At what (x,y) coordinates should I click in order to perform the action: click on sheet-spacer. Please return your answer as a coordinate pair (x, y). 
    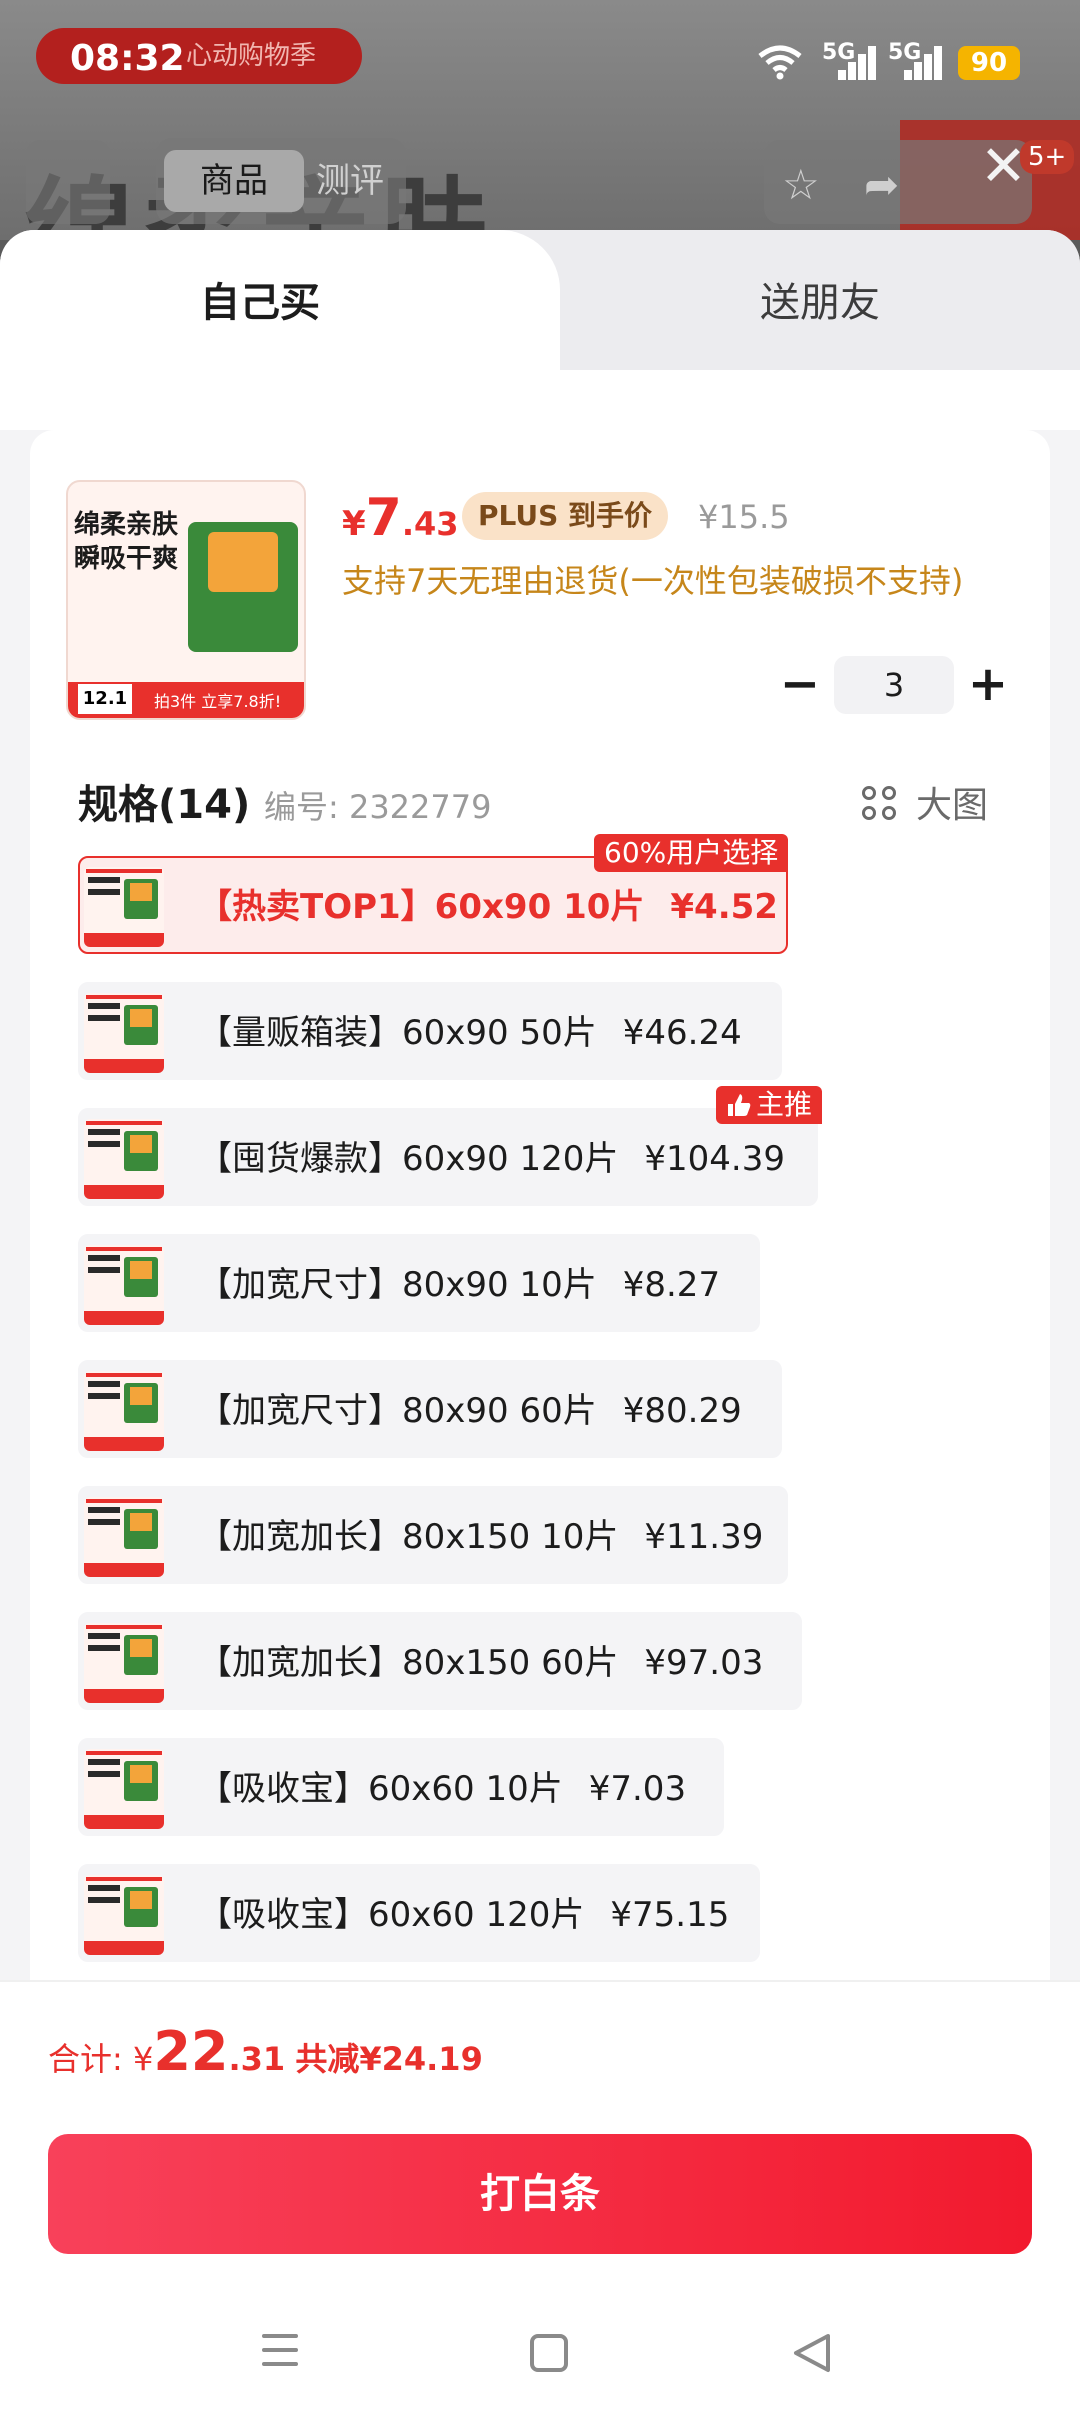
    Looking at the image, I should click on (540, 400).